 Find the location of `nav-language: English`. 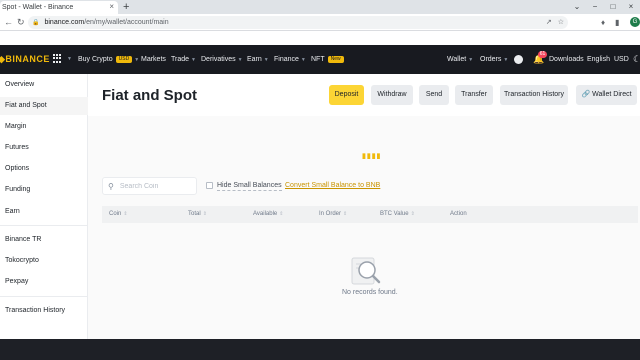

nav-language: English is located at coordinates (598, 59).